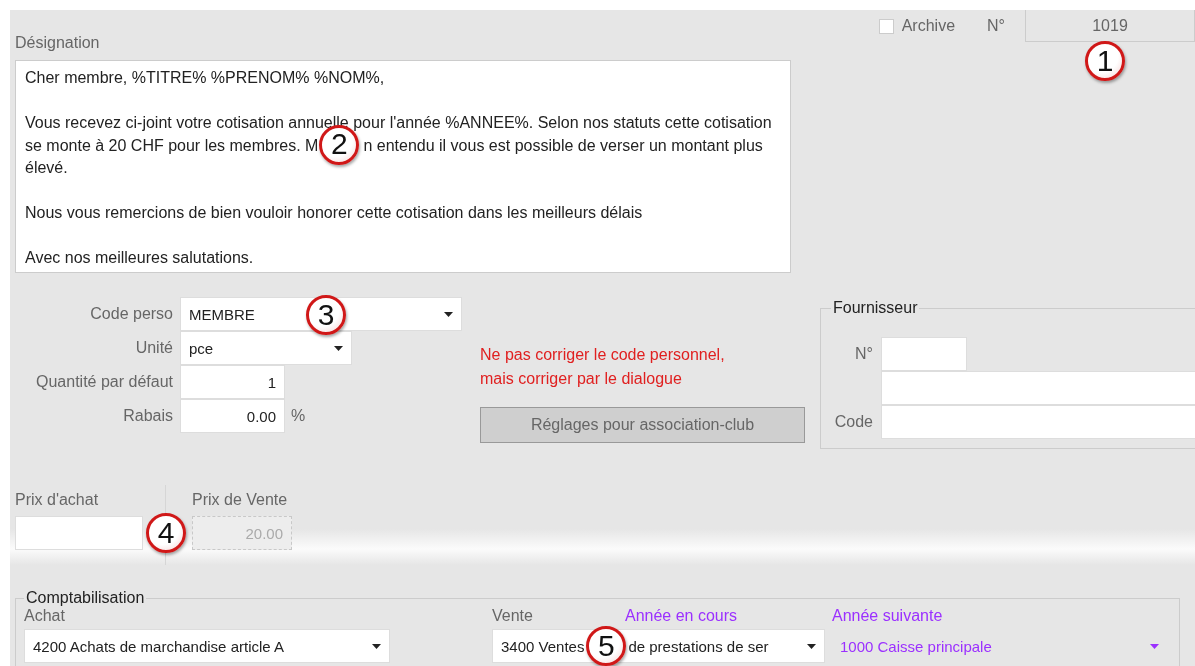 This screenshot has height=666, width=1195. Describe the element at coordinates (606, 646) in the screenshot. I see `callout-badge: 5` at that location.